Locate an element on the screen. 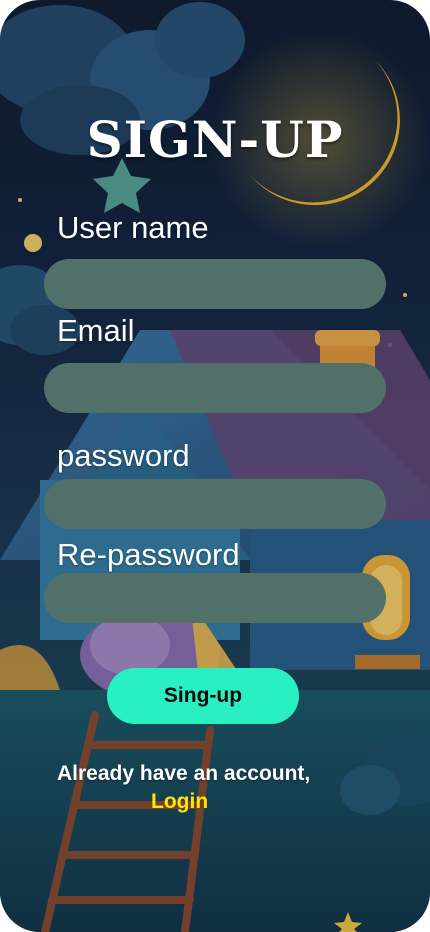 The image size is (430, 932). email-input is located at coordinates (215, 388).